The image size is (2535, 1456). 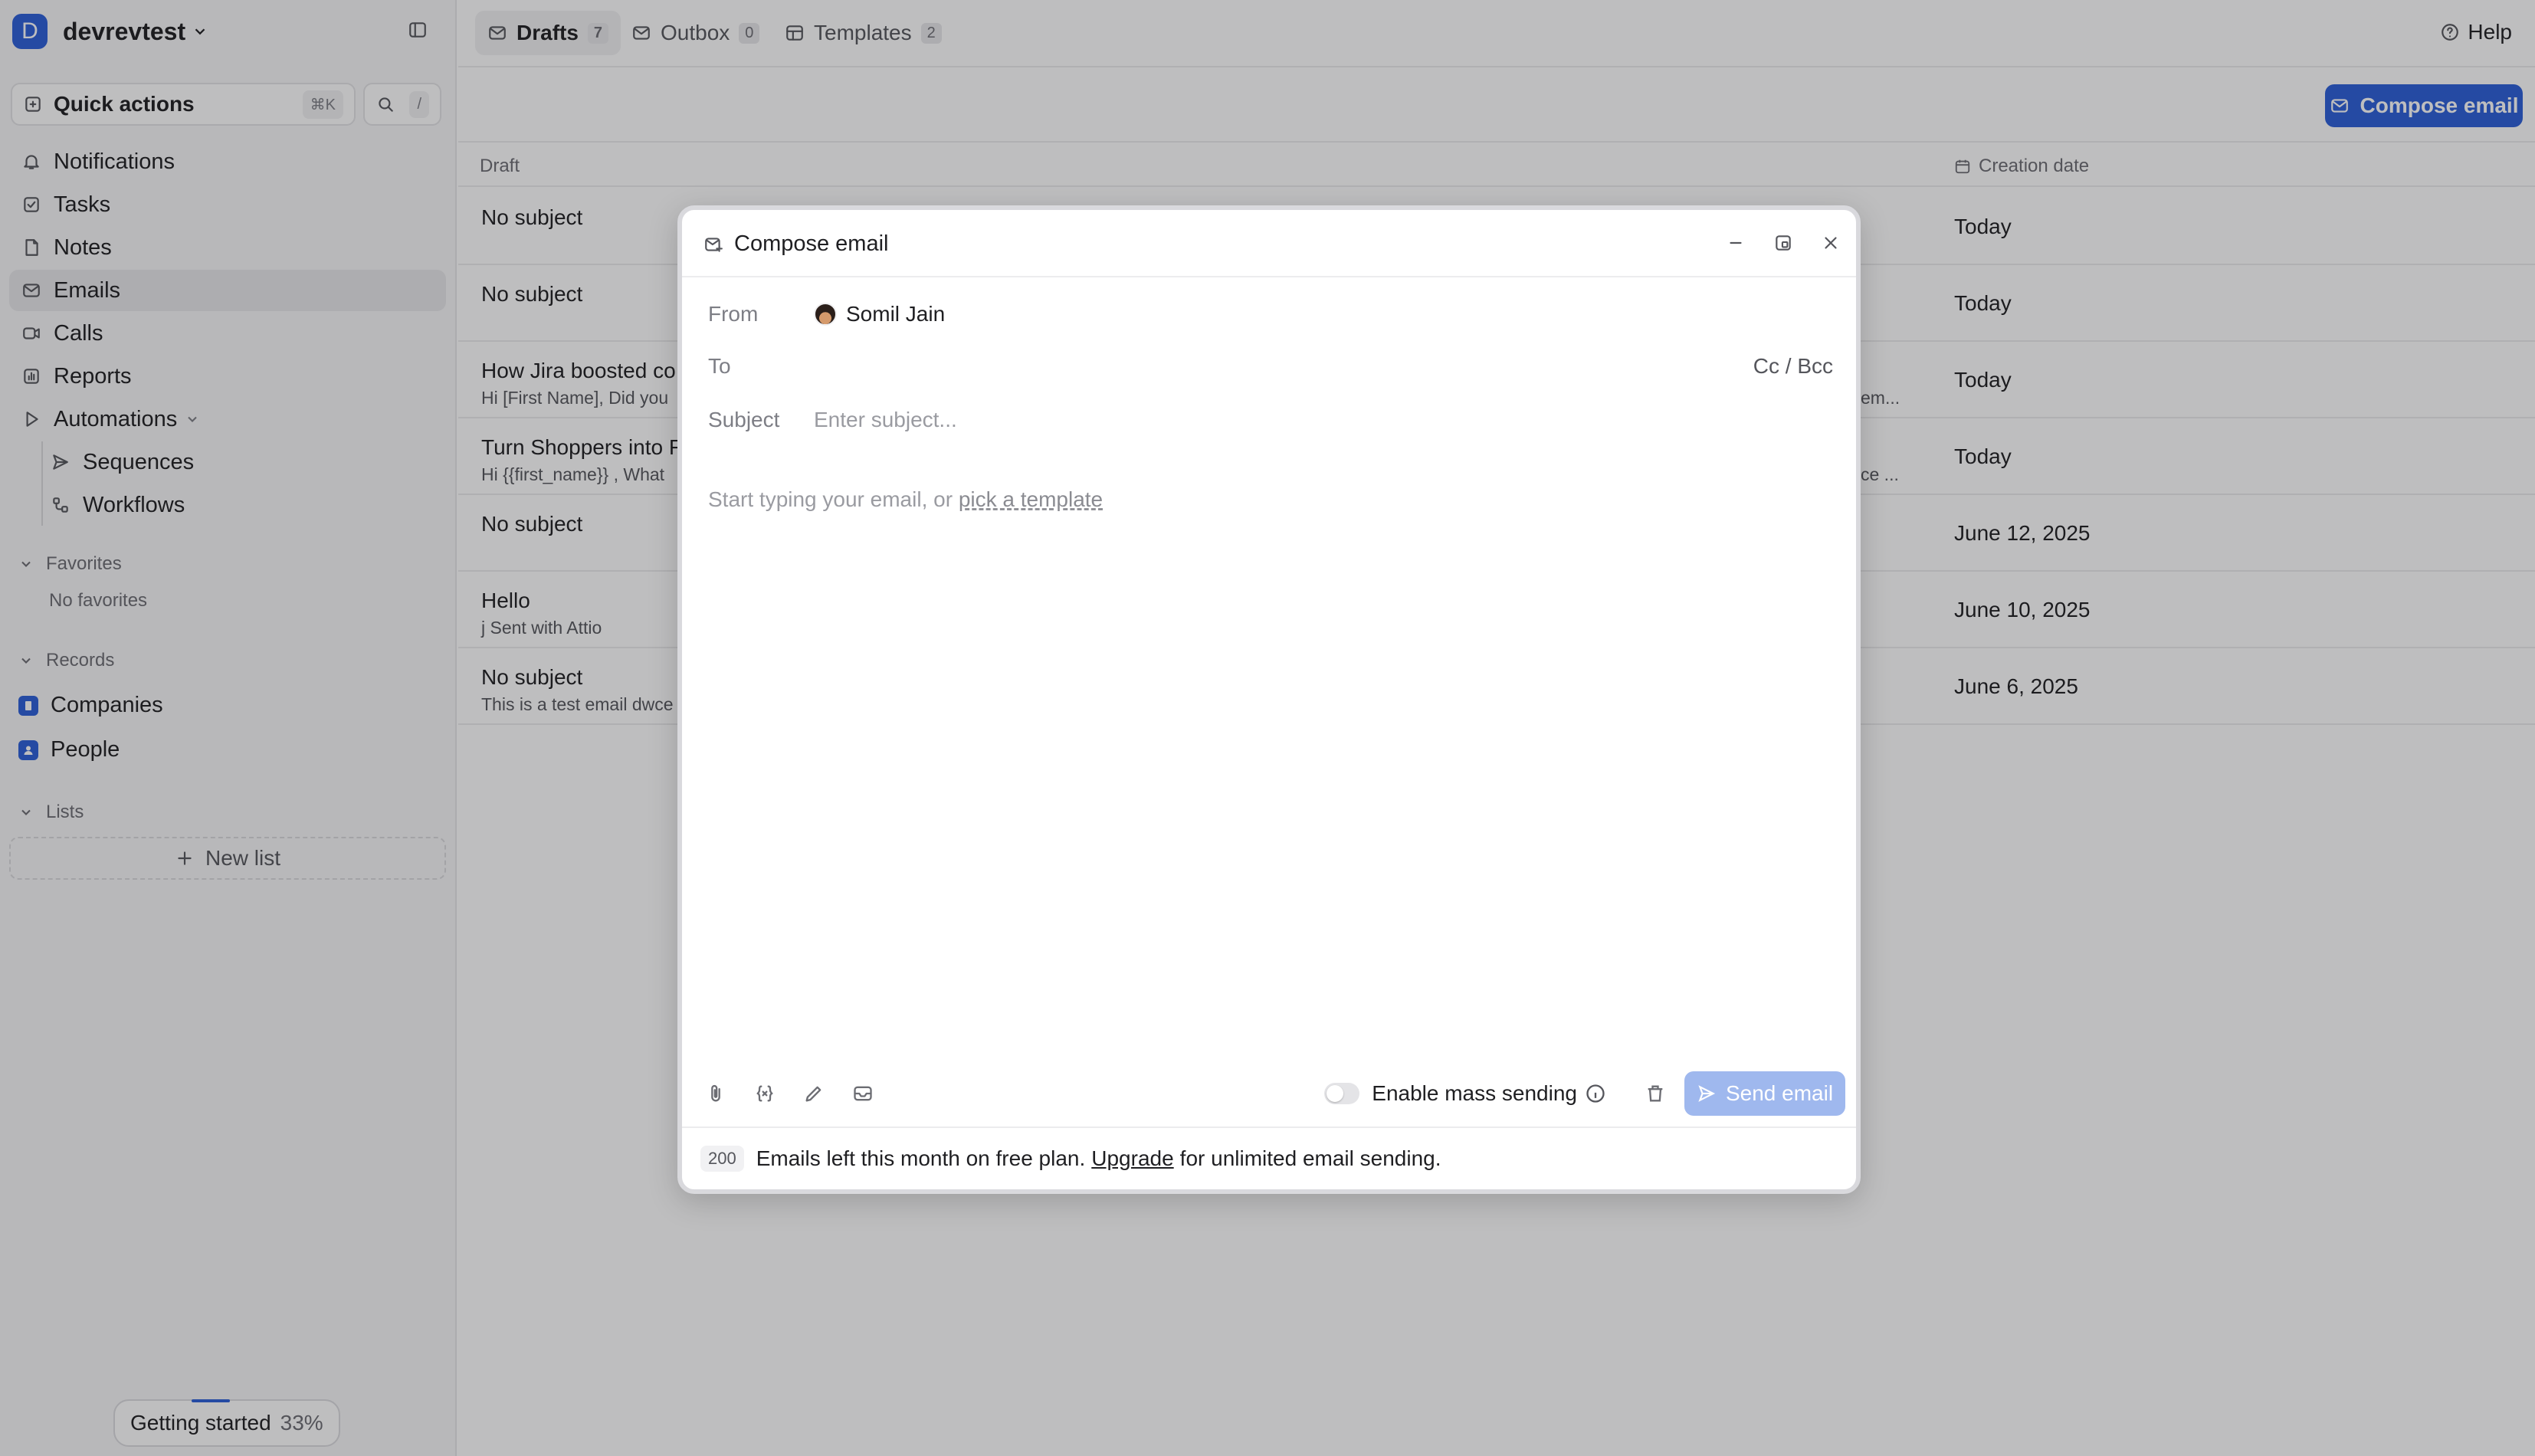 I want to click on insert-template-button, so click(x=863, y=1093).